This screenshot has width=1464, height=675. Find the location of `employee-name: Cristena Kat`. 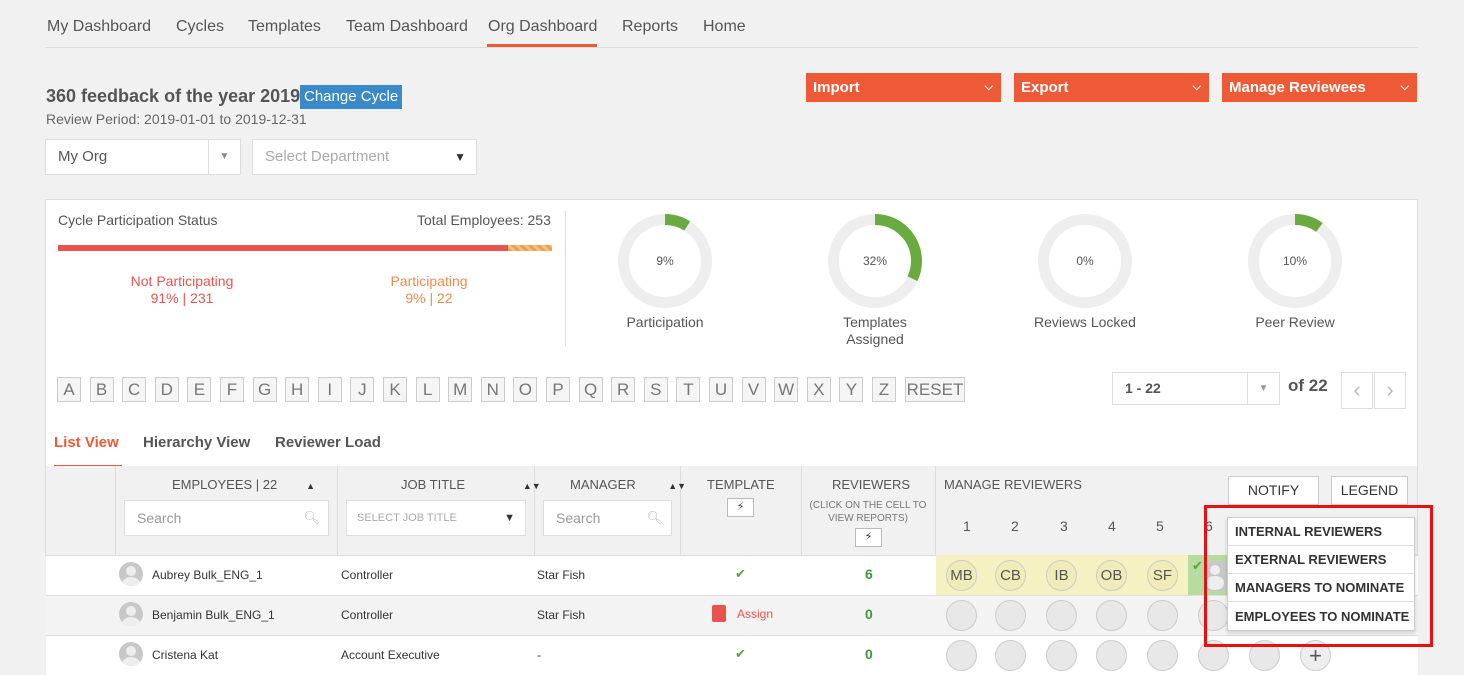

employee-name: Cristena Kat is located at coordinates (185, 655).